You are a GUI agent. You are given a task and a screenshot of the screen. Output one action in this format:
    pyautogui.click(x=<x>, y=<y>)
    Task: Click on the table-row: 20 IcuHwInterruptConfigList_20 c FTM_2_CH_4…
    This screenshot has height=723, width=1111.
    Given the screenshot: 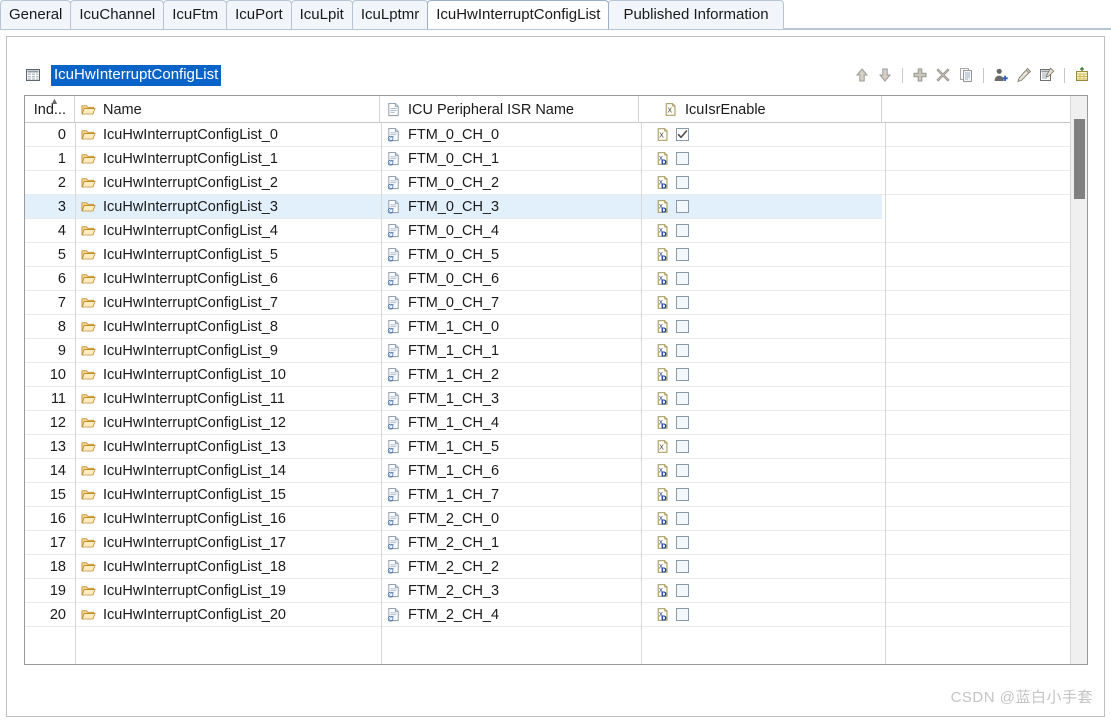 What is the action you would take?
    pyautogui.click(x=556, y=615)
    